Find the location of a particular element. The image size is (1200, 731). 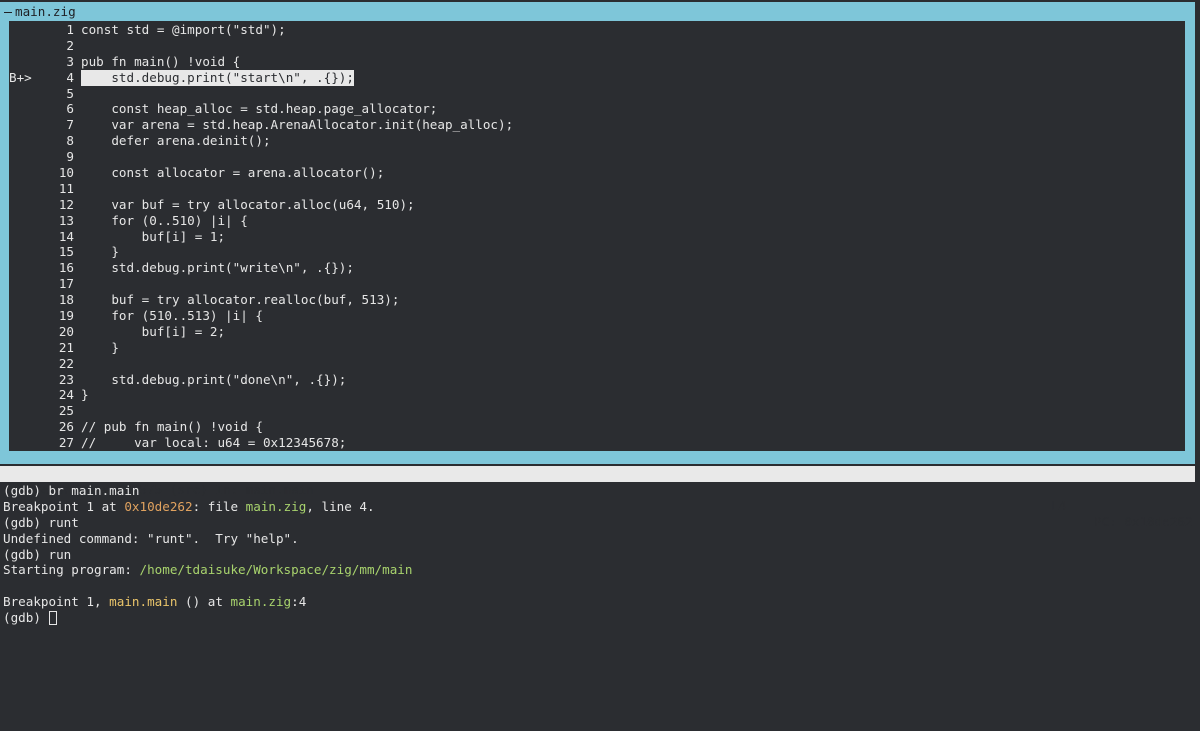

console-text: Breakpoint 1, is located at coordinates (56, 602).